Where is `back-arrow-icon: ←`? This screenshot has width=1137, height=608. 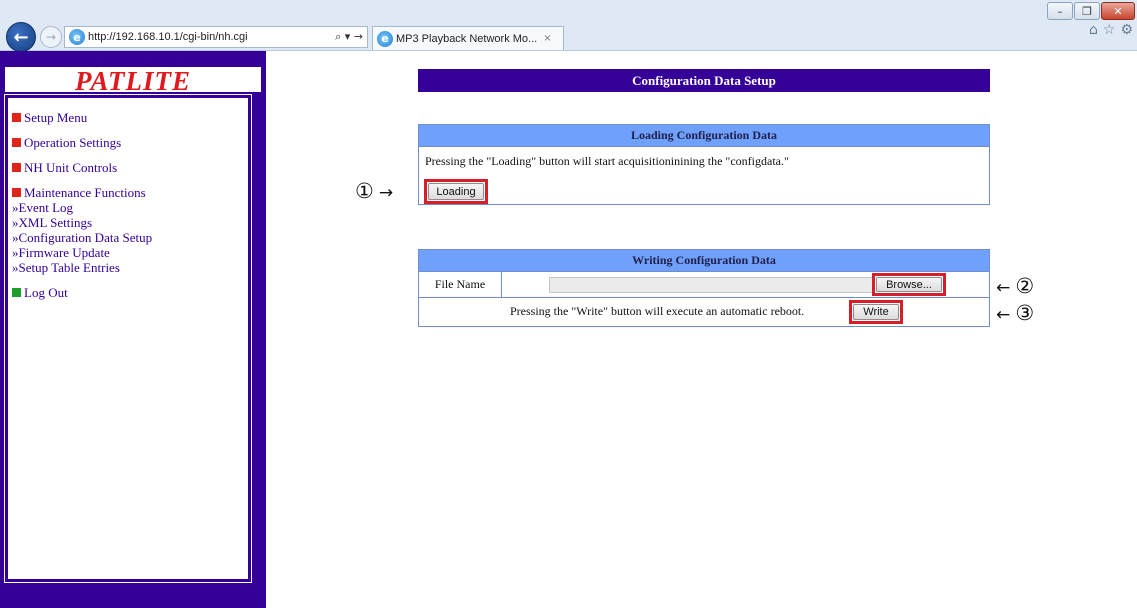 back-arrow-icon: ← is located at coordinates (21, 37).